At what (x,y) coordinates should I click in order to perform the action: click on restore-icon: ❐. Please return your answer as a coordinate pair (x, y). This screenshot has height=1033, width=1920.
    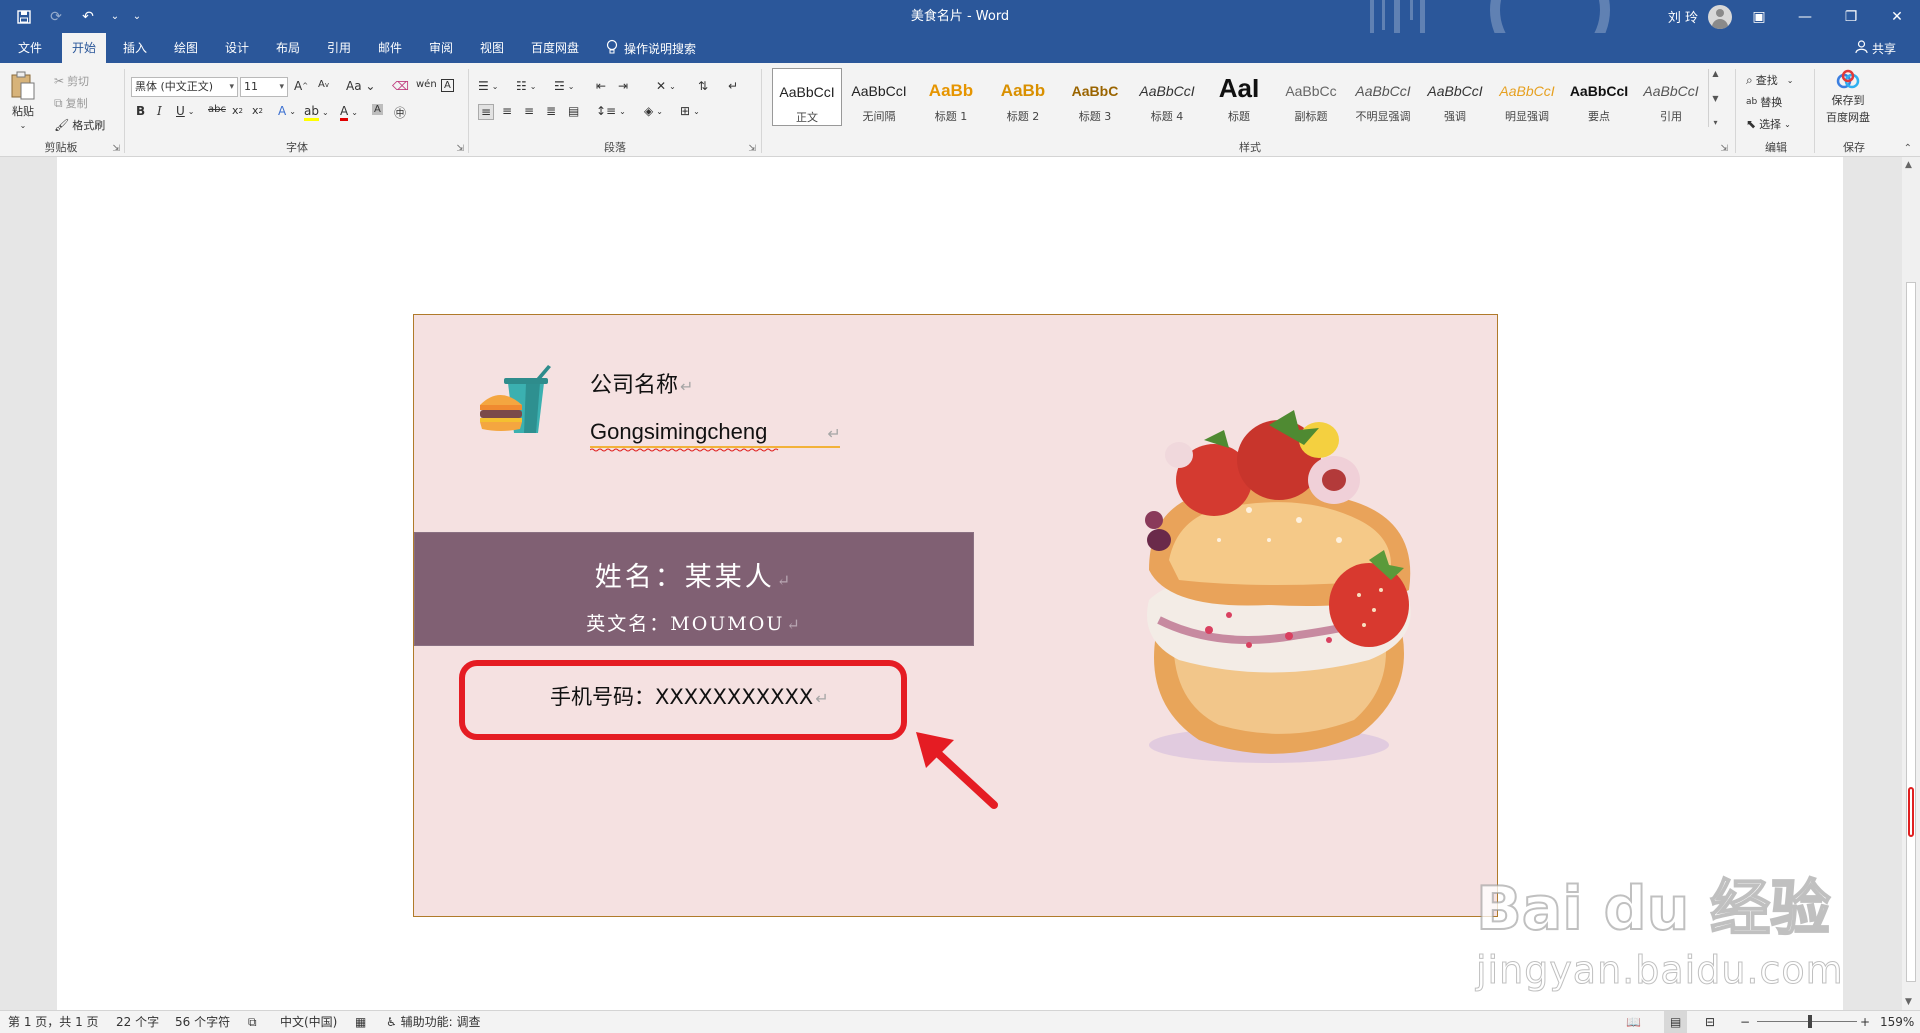
    Looking at the image, I should click on (1851, 16).